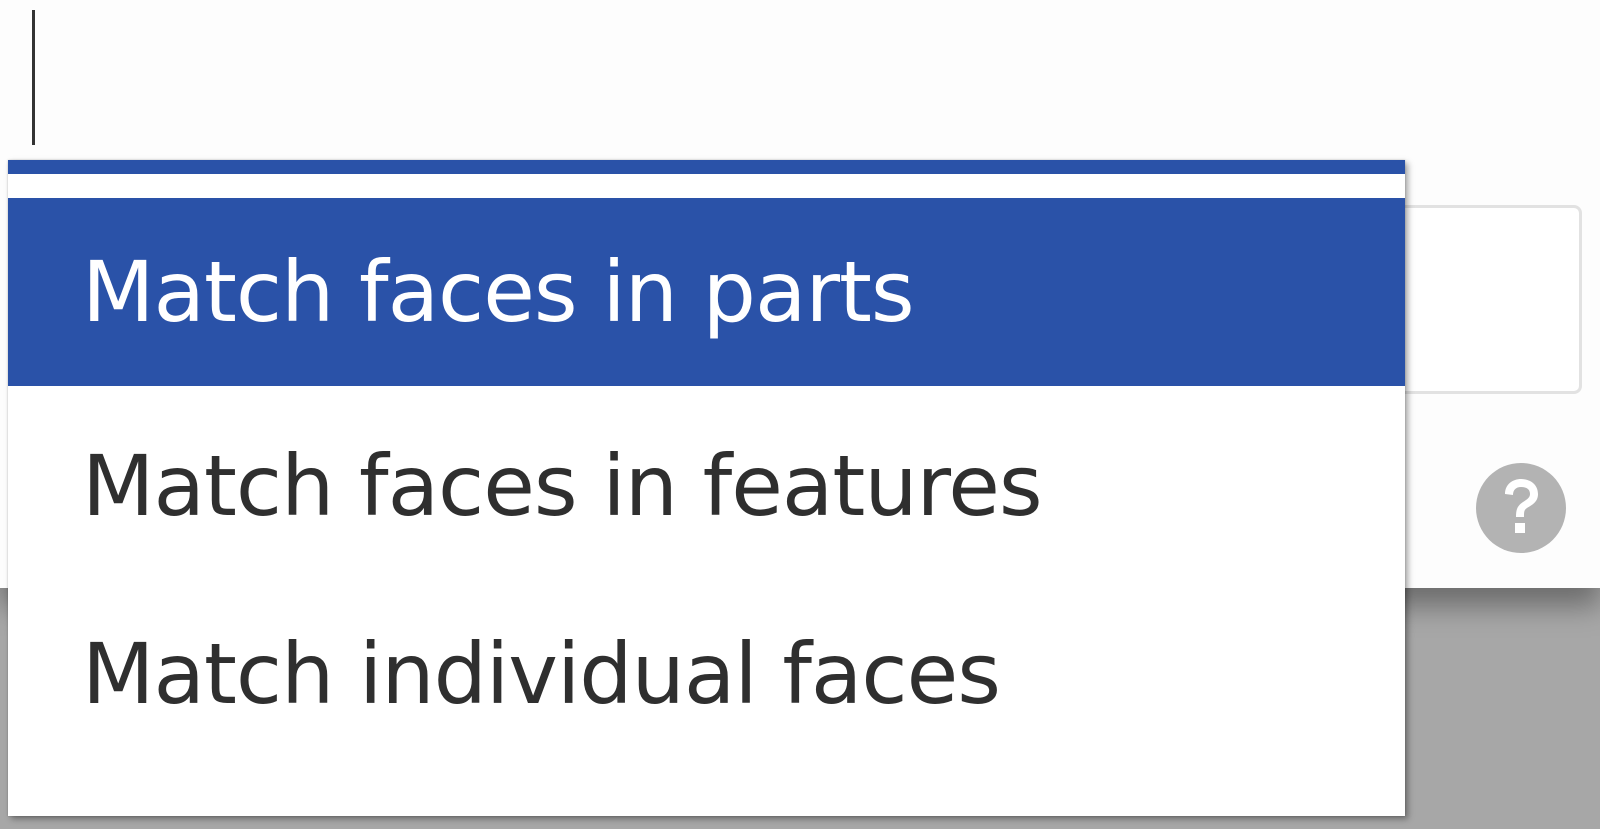 The height and width of the screenshot is (829, 1600). I want to click on text-input-caret, so click(33, 77).